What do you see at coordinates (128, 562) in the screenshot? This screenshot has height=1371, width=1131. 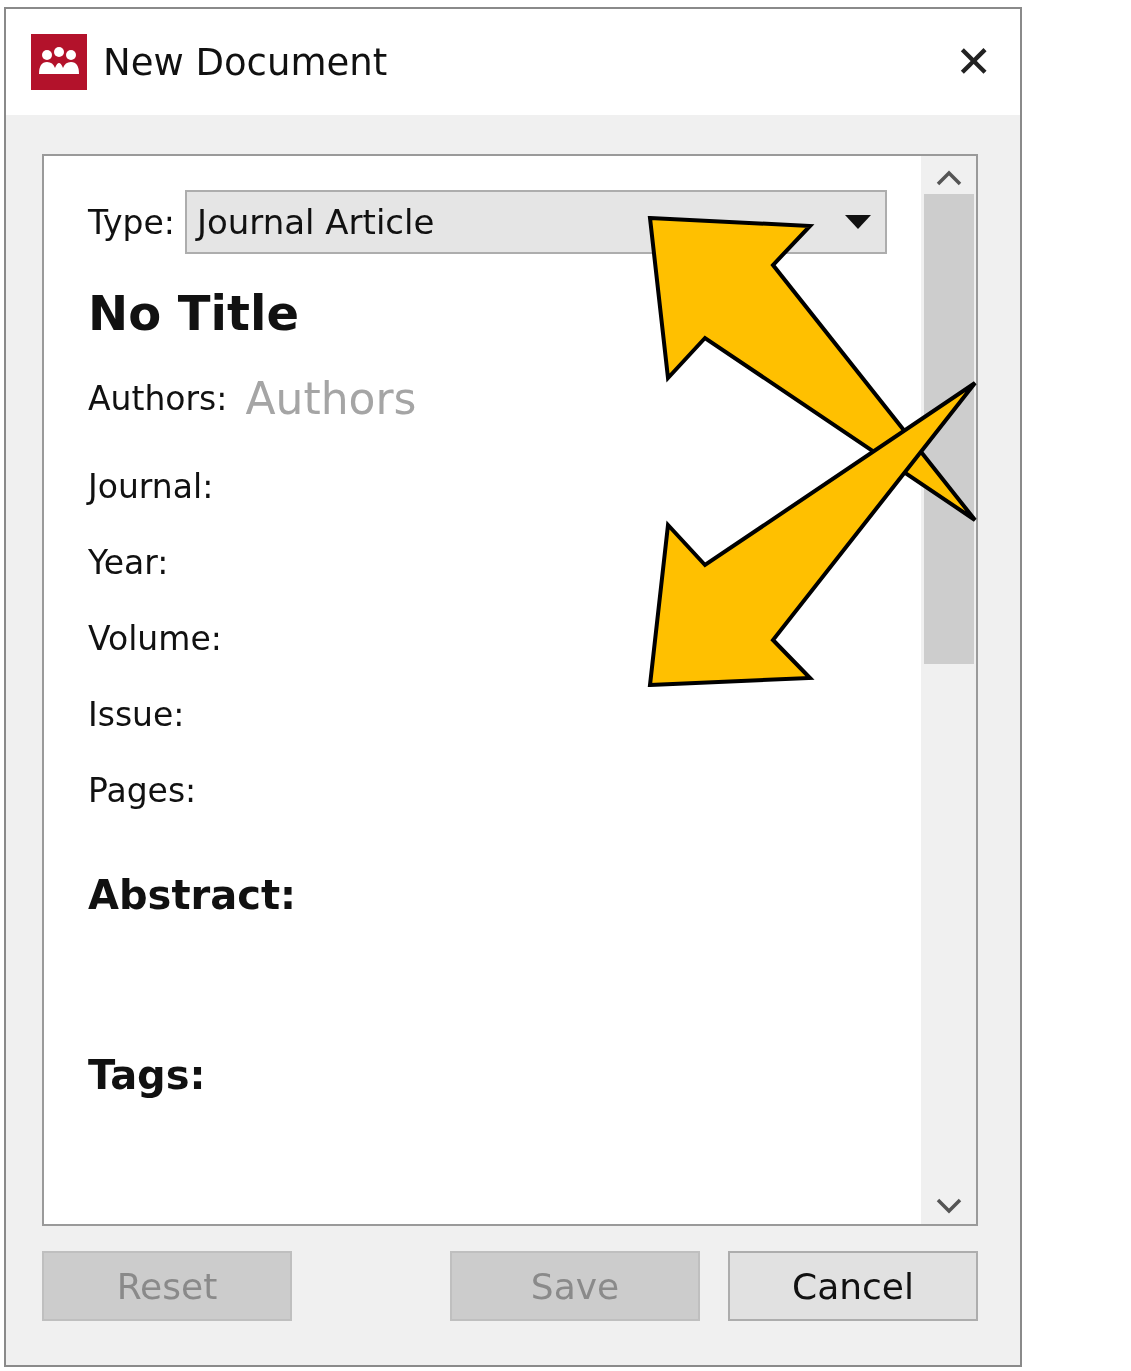 I see `field-label: Year:` at bounding box center [128, 562].